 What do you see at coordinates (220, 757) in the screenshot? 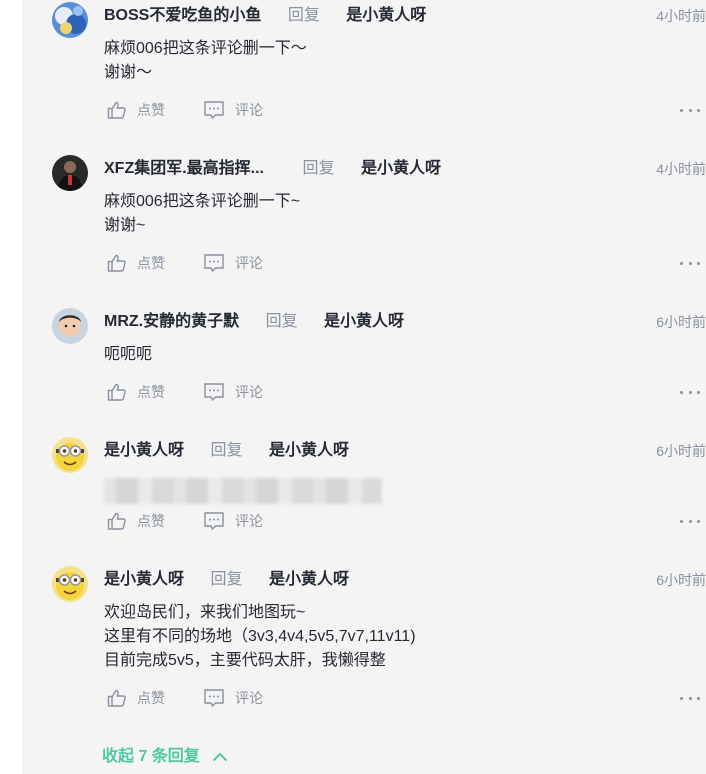
I see `chevron-up-icon` at bounding box center [220, 757].